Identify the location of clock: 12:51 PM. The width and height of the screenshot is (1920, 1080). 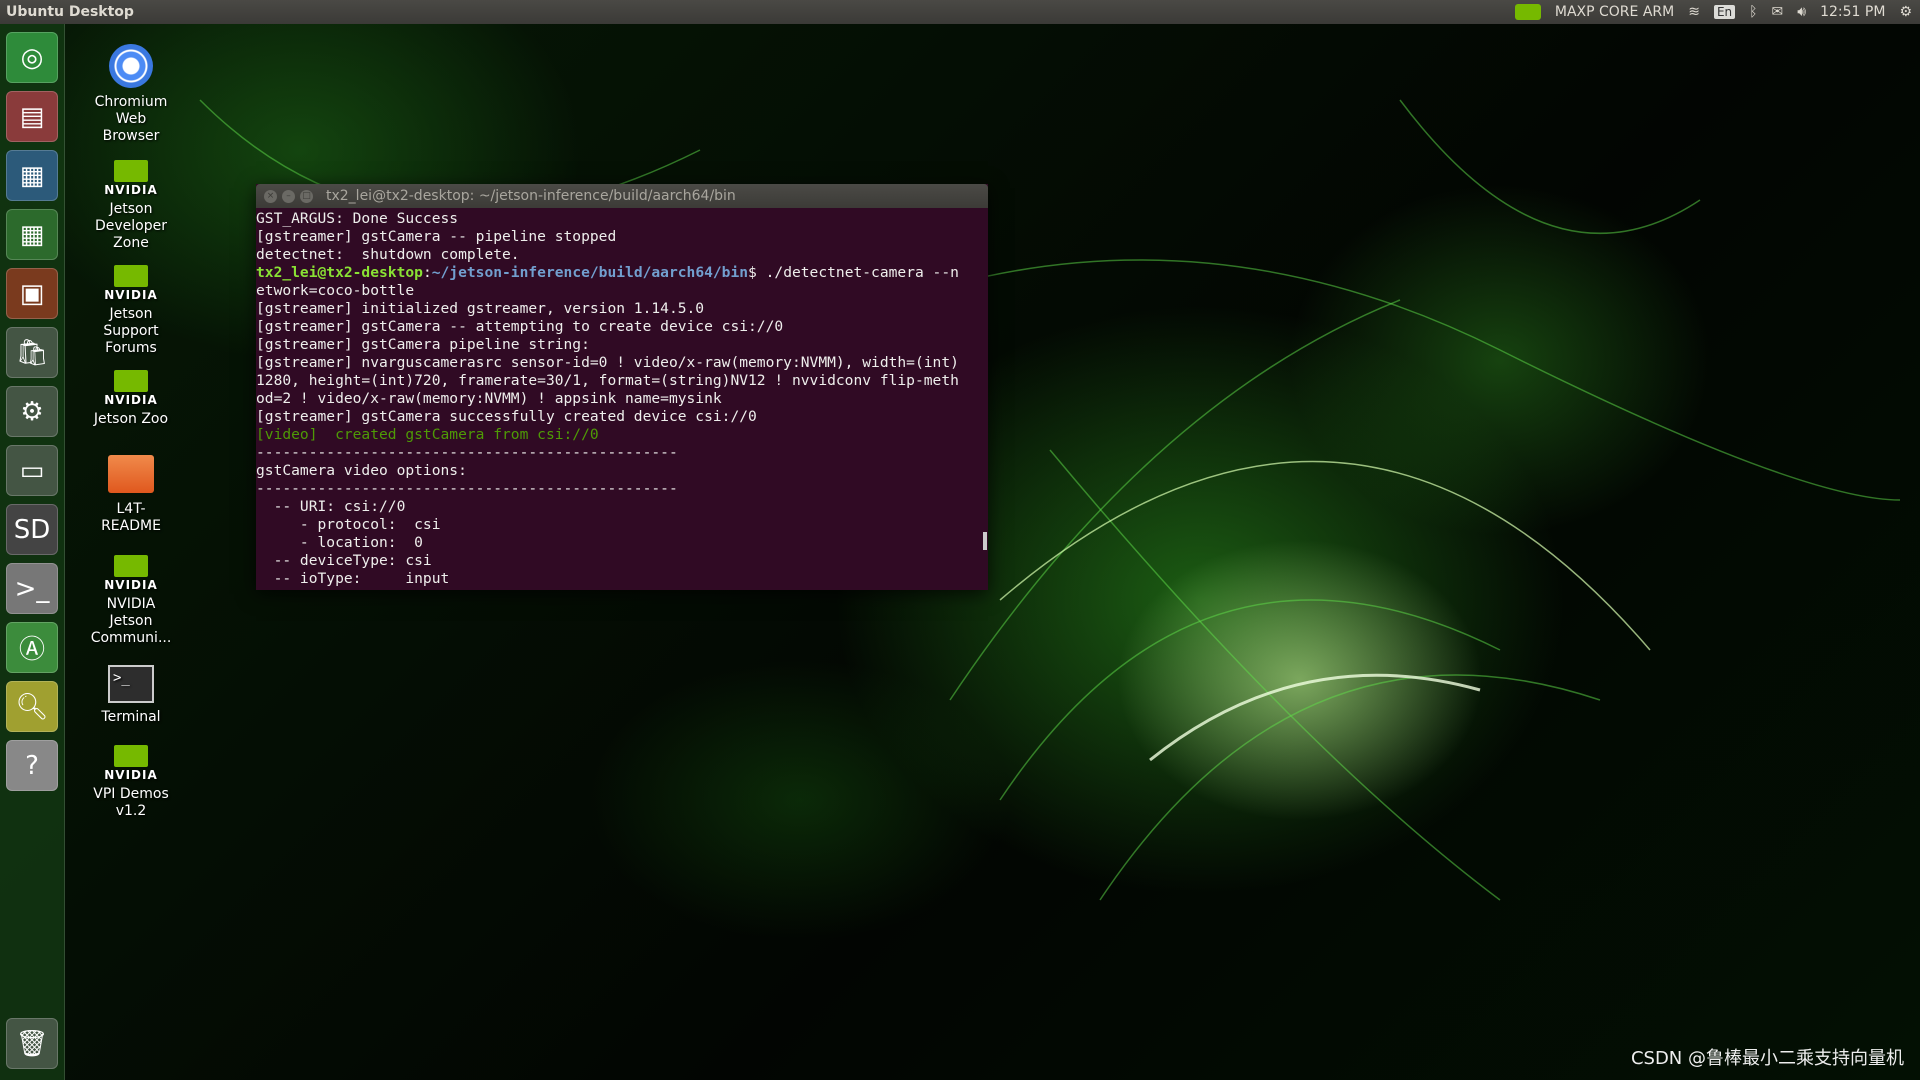
(1852, 12).